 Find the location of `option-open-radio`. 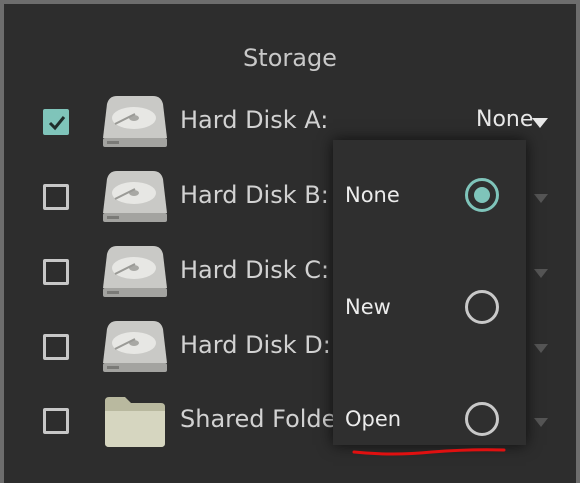

option-open-radio is located at coordinates (482, 419).